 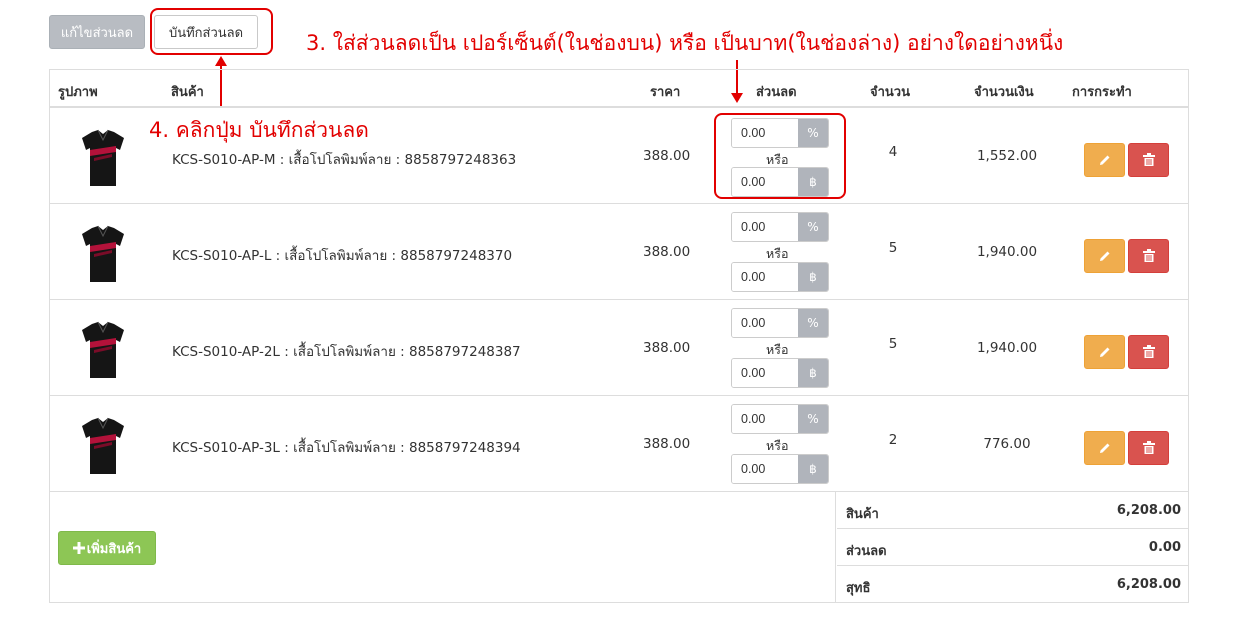 I want to click on highlight-discount-inputs-box, so click(x=780, y=156).